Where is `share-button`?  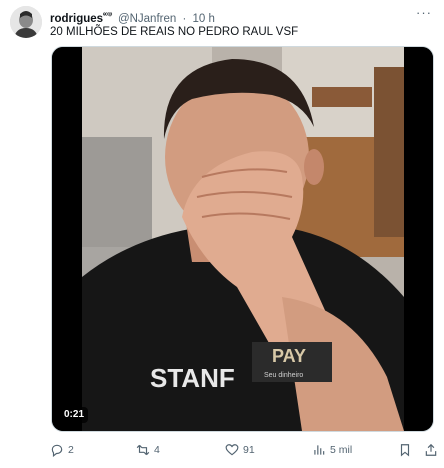
share-button is located at coordinates (433, 450).